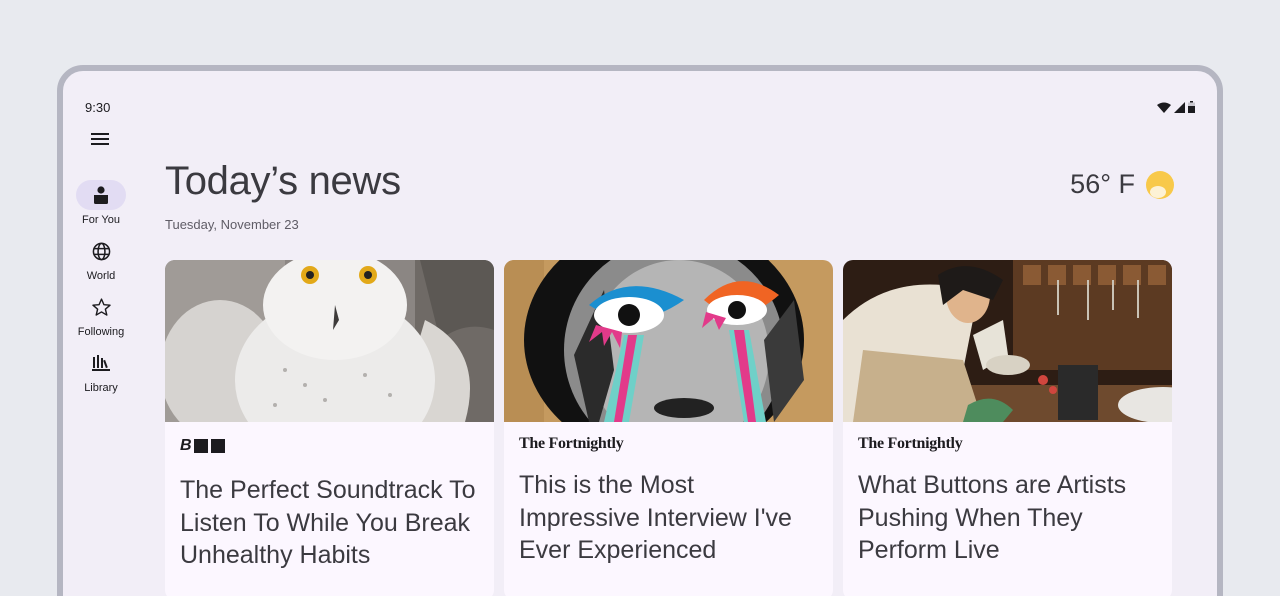 This screenshot has height=596, width=1280. What do you see at coordinates (1102, 184) in the screenshot?
I see `weather-temperature: 56° F` at bounding box center [1102, 184].